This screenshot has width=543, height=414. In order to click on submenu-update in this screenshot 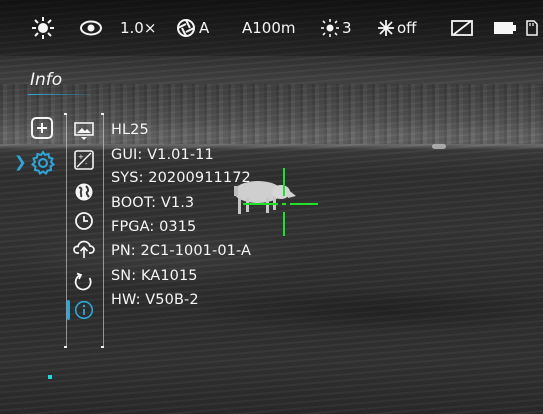, I will do `click(84, 249)`.